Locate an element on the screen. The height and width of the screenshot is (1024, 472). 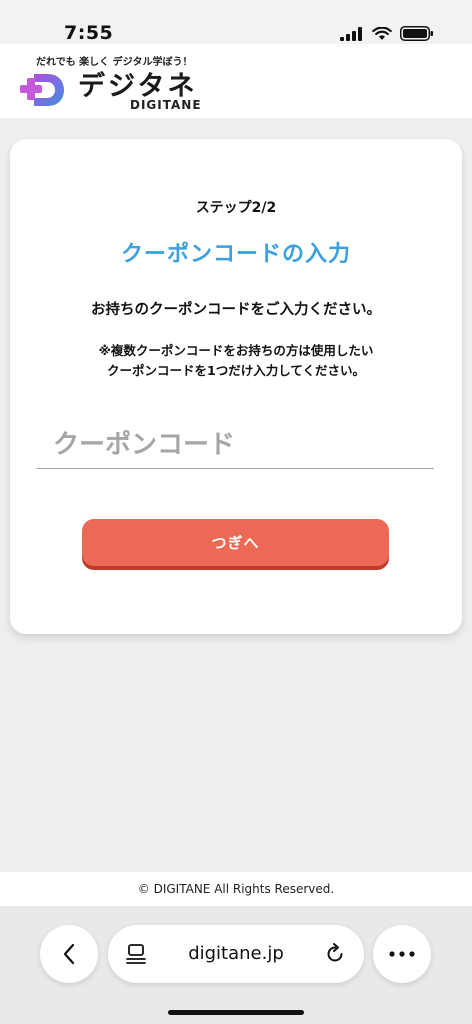
logo-subtitle: DIGITANE is located at coordinates (166, 105).